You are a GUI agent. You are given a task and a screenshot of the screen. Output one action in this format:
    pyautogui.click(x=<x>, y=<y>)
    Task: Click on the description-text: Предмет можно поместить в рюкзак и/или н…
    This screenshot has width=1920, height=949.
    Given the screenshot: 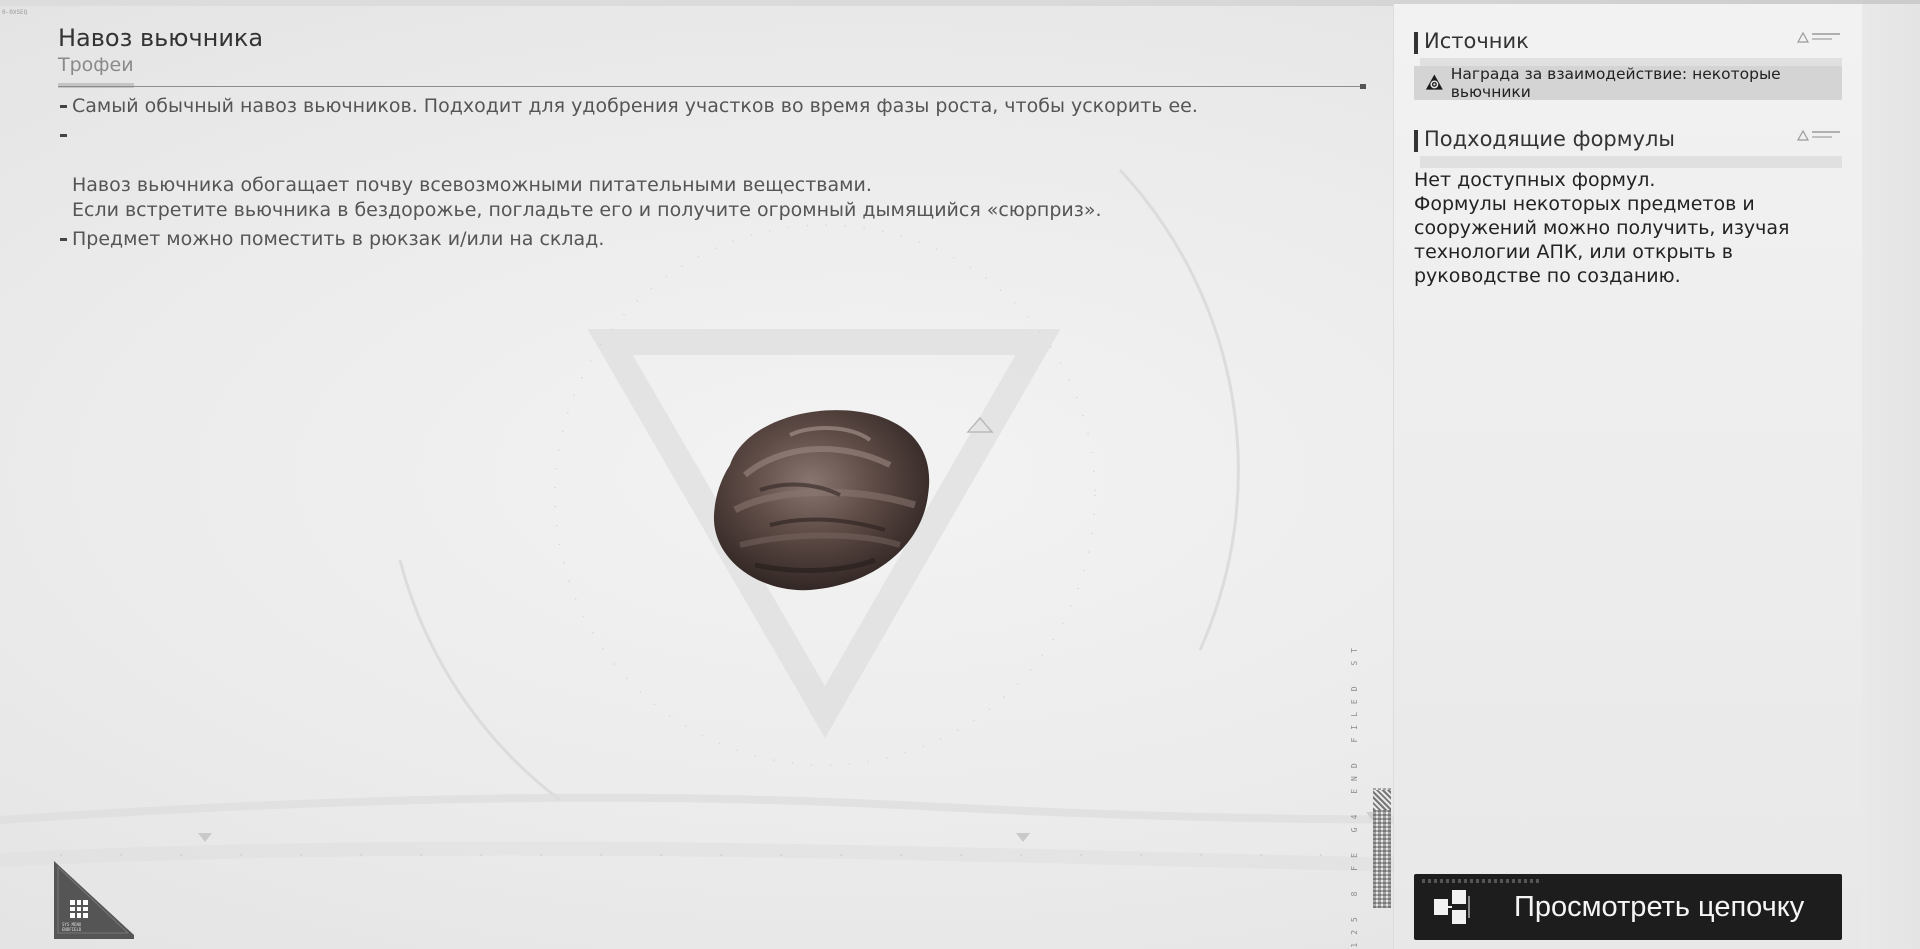 What is the action you would take?
    pyautogui.click(x=338, y=239)
    